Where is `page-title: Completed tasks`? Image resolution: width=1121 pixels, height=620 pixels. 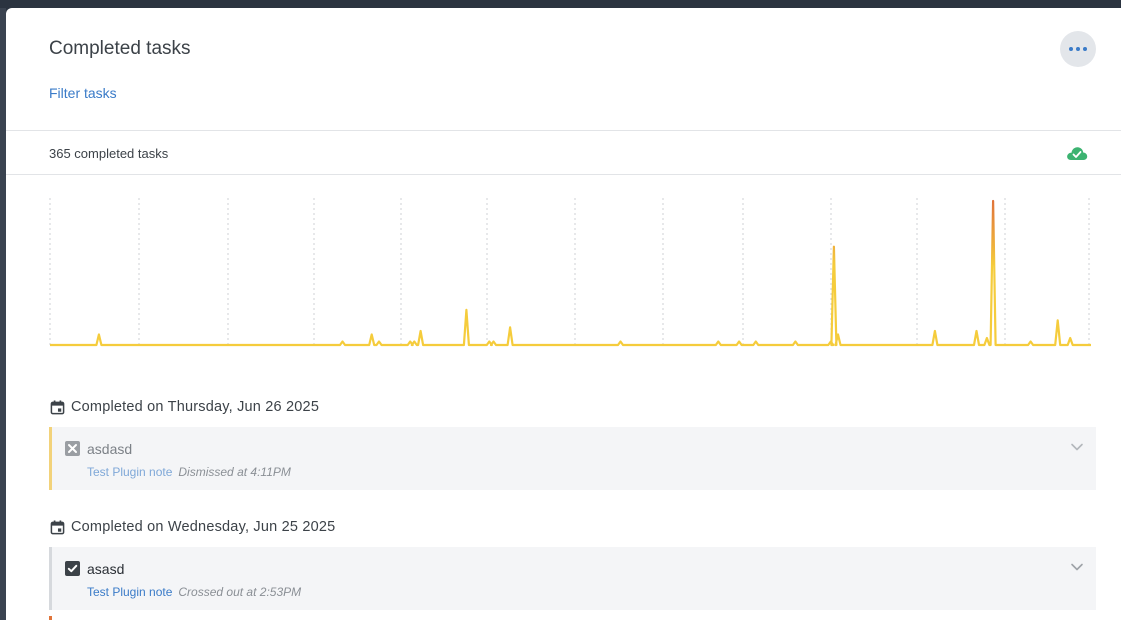 page-title: Completed tasks is located at coordinates (120, 48).